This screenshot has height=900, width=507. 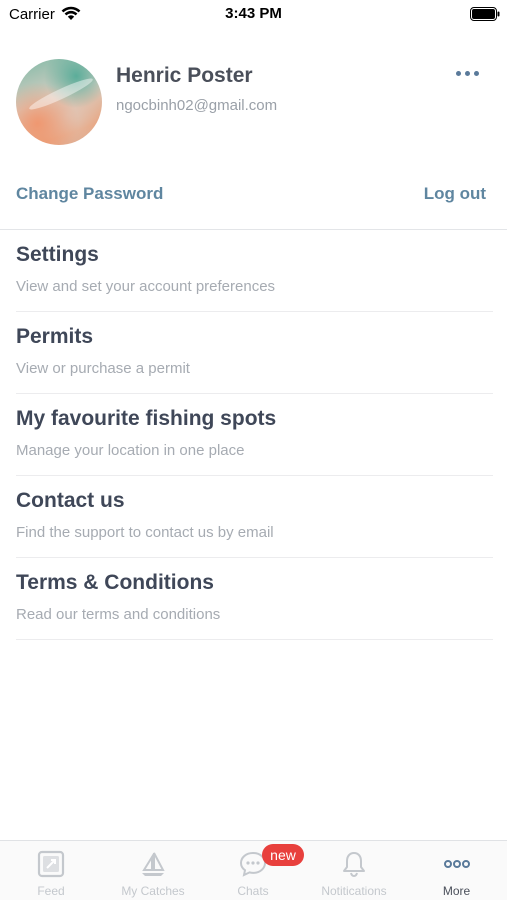 I want to click on log-out-link: Log out, so click(x=455, y=194).